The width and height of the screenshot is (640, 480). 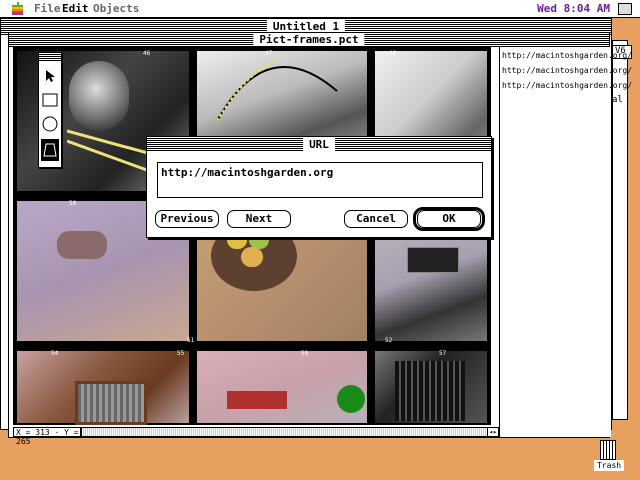 What do you see at coordinates (147, 53) in the screenshot?
I see `frame-number: 46` at bounding box center [147, 53].